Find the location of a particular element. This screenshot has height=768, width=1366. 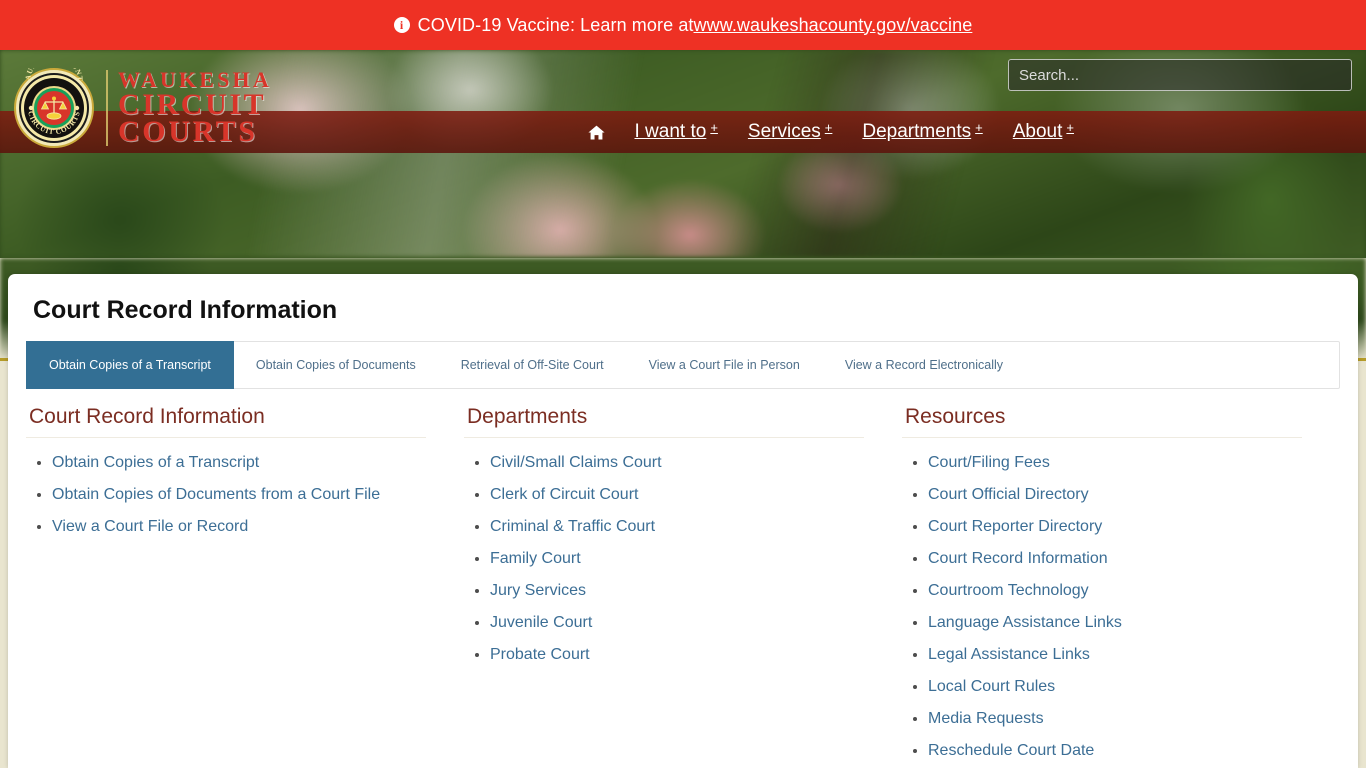

logo-line-2: CIRCUIT is located at coordinates (192, 104).